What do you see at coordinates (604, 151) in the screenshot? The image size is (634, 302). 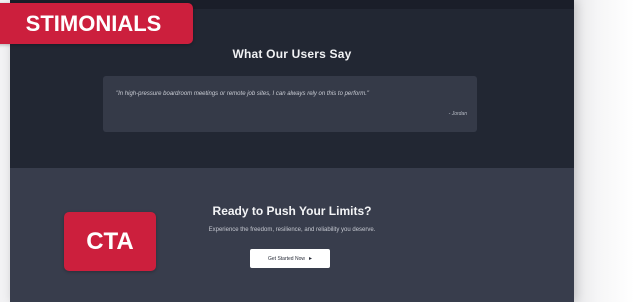 I see `background-panel` at bounding box center [604, 151].